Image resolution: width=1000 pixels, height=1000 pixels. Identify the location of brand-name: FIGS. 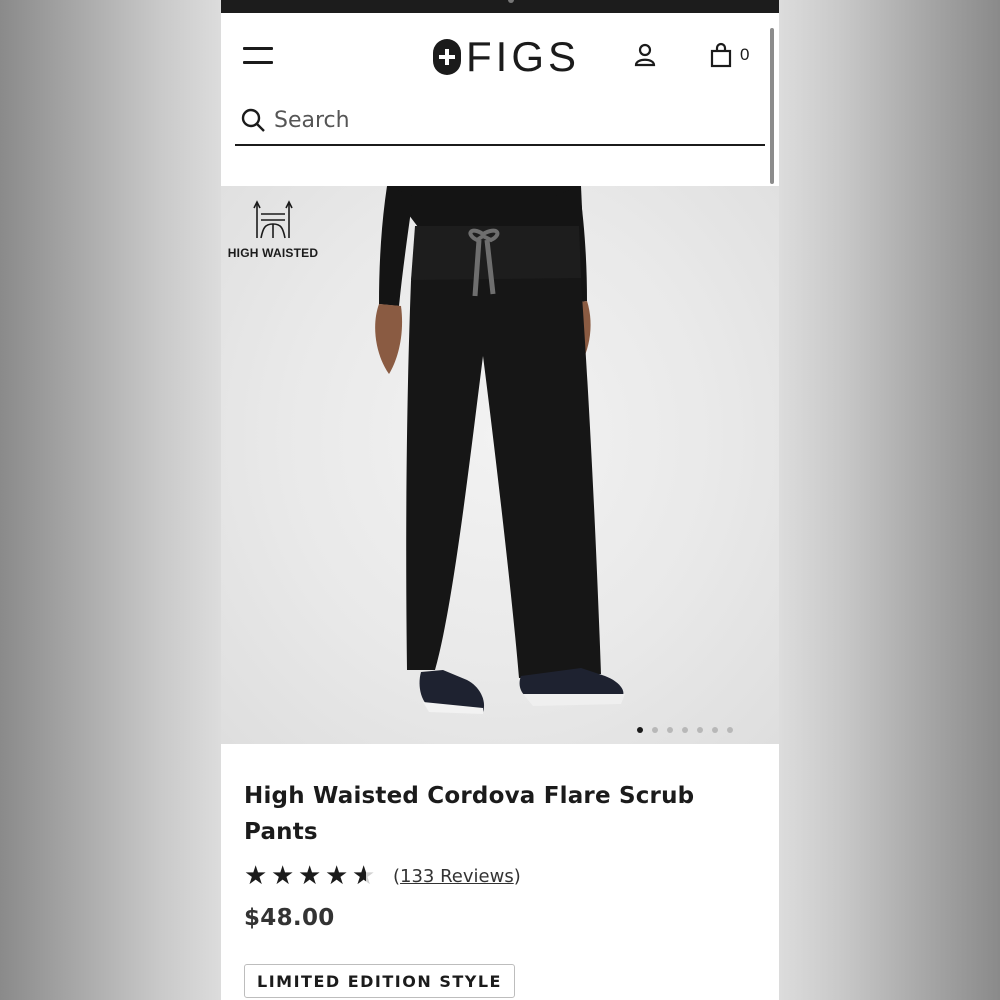
(523, 56).